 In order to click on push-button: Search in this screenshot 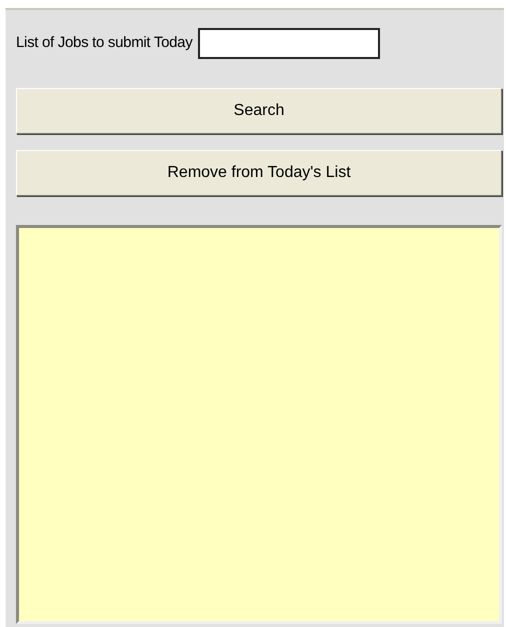, I will do `click(259, 111)`.